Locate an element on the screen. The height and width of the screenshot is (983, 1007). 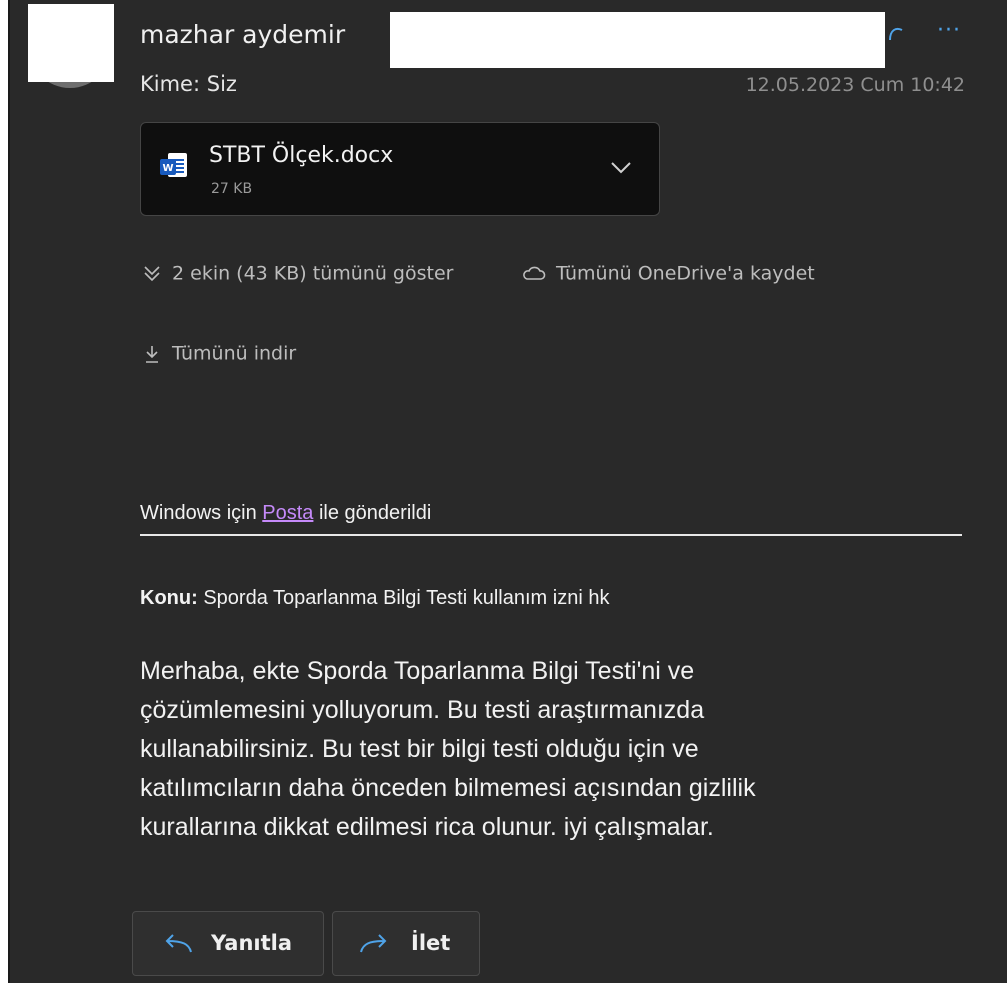
reply-arrow-icon is located at coordinates (178, 943).